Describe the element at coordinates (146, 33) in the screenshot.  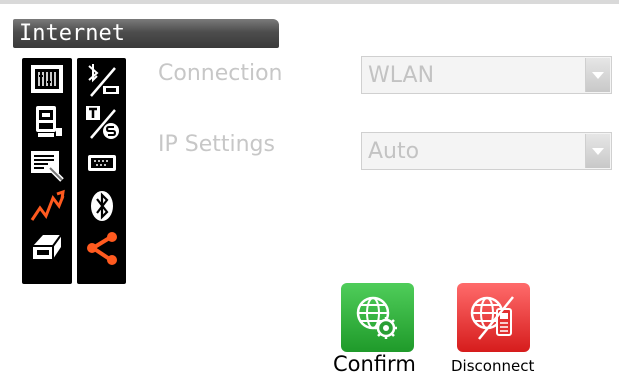
I see `window-title: Internet` at that location.